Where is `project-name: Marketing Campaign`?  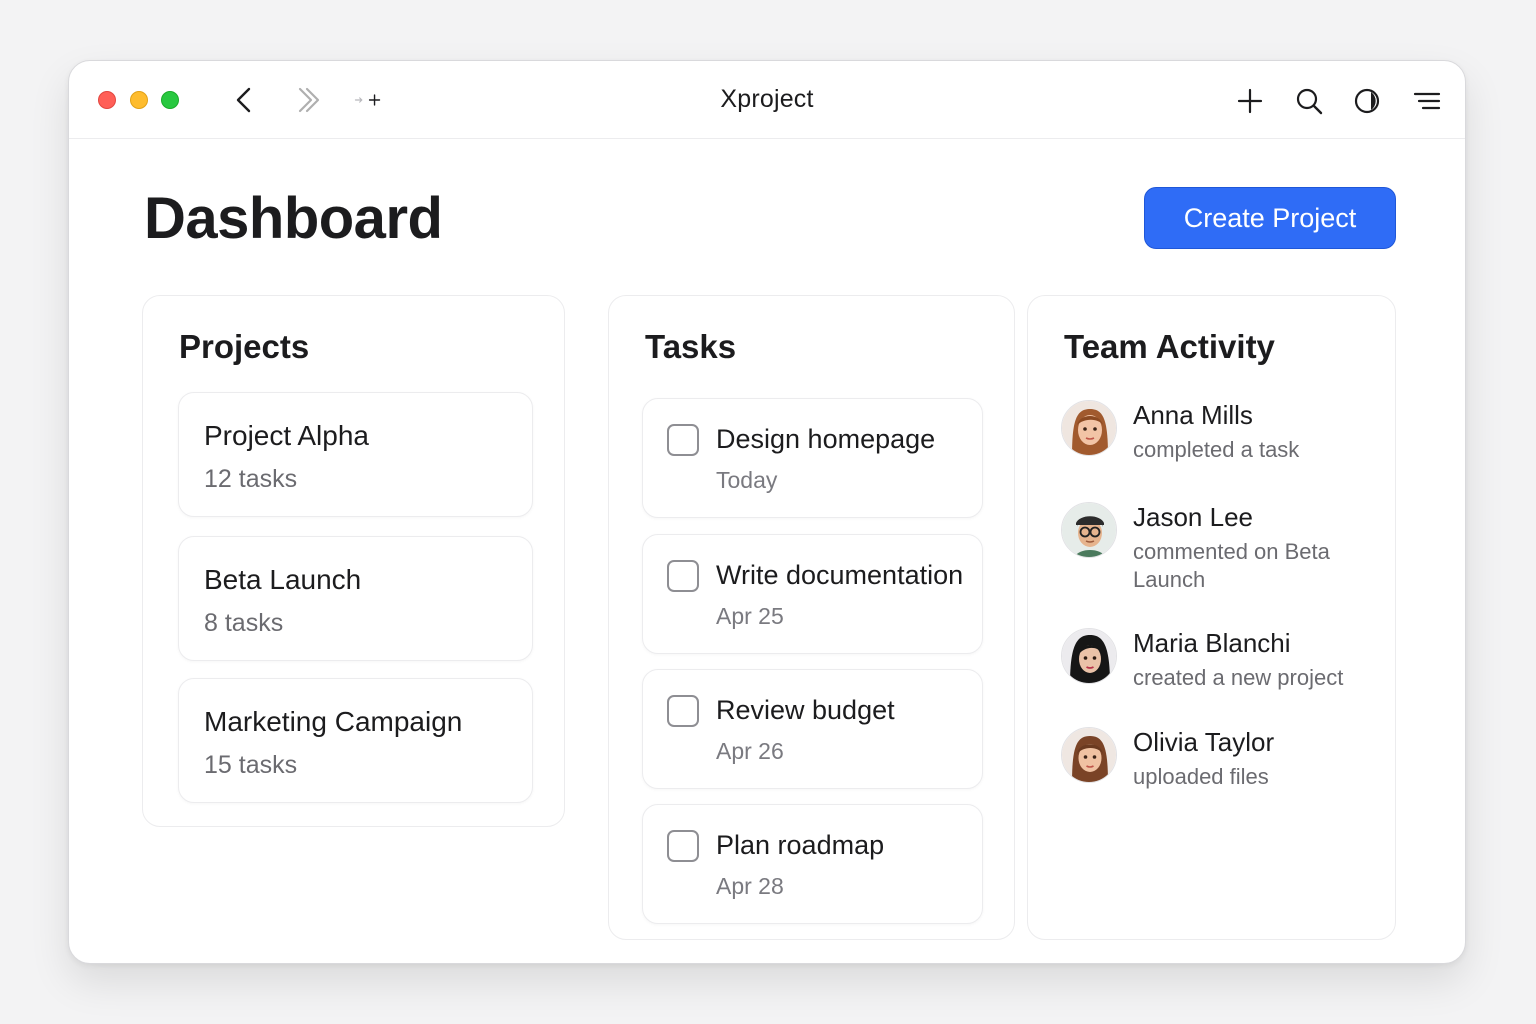
project-name: Marketing Campaign is located at coordinates (333, 721).